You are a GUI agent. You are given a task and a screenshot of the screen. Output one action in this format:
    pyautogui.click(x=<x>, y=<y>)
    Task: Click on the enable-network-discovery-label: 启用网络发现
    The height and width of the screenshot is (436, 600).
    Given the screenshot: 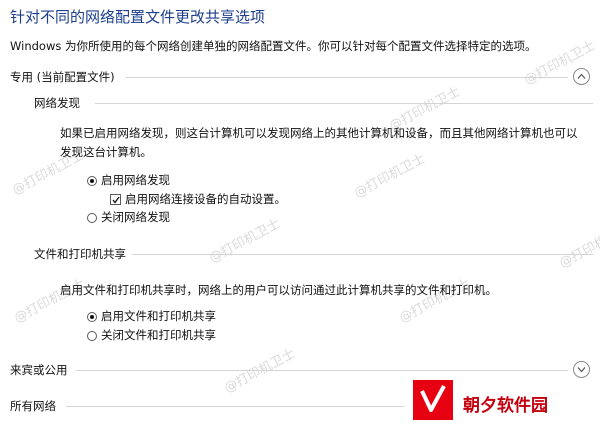 What is the action you would take?
    pyautogui.click(x=135, y=180)
    